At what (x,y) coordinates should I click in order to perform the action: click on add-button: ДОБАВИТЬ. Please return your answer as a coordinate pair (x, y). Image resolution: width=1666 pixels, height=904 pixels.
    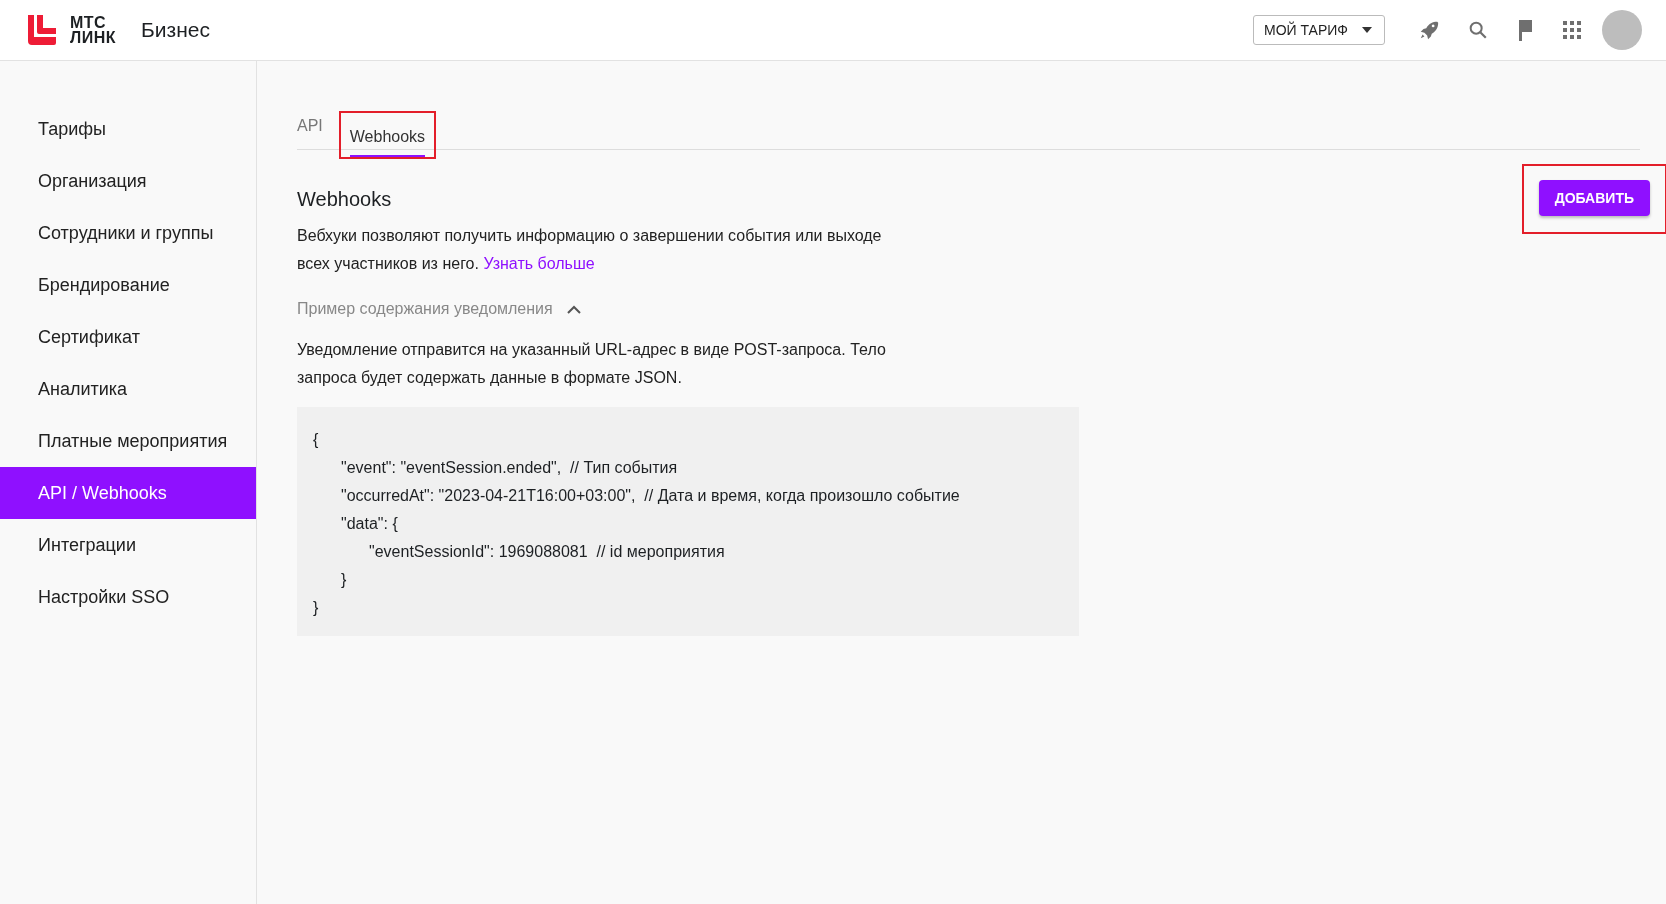
    Looking at the image, I should click on (1594, 198).